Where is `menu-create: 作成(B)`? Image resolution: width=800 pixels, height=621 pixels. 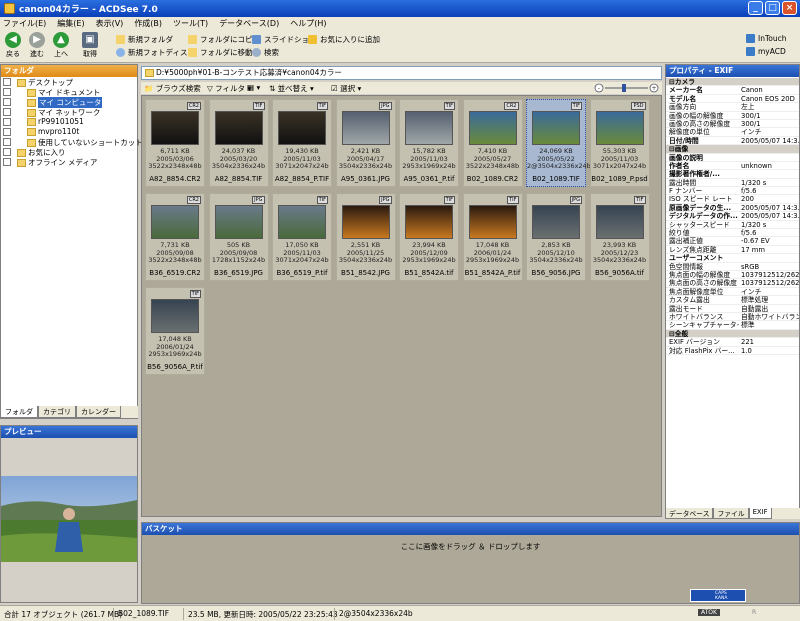
menu-create: 作成(B) is located at coordinates (148, 23).